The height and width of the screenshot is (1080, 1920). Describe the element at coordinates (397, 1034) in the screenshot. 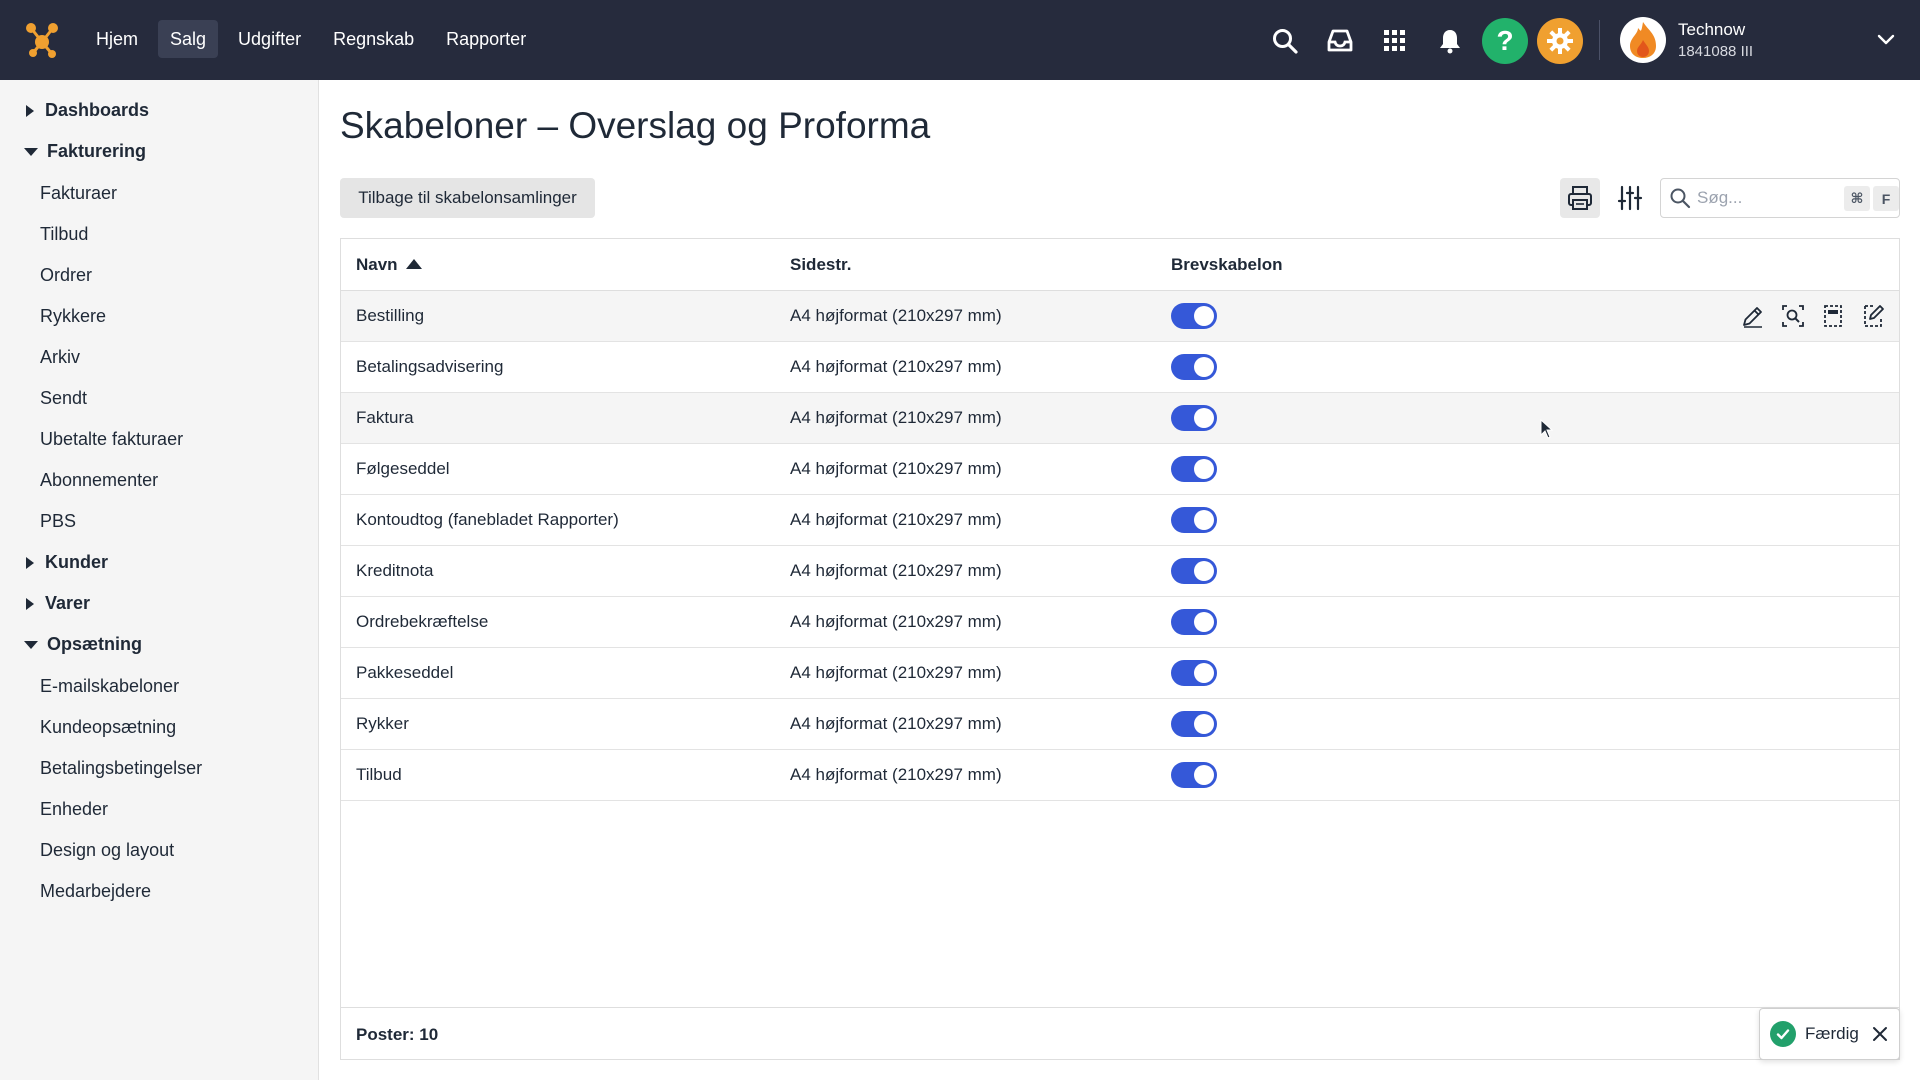

I see `record-count: Poster: 10` at that location.